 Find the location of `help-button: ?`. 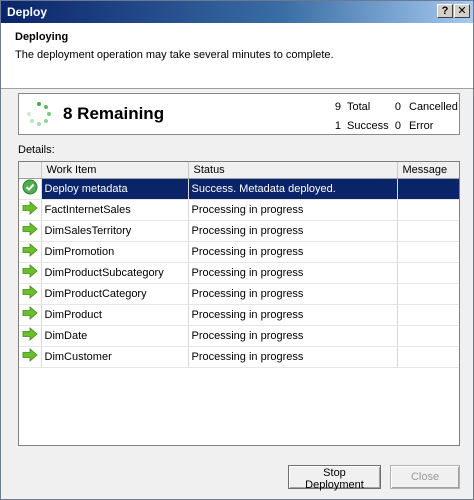

help-button: ? is located at coordinates (445, 11).